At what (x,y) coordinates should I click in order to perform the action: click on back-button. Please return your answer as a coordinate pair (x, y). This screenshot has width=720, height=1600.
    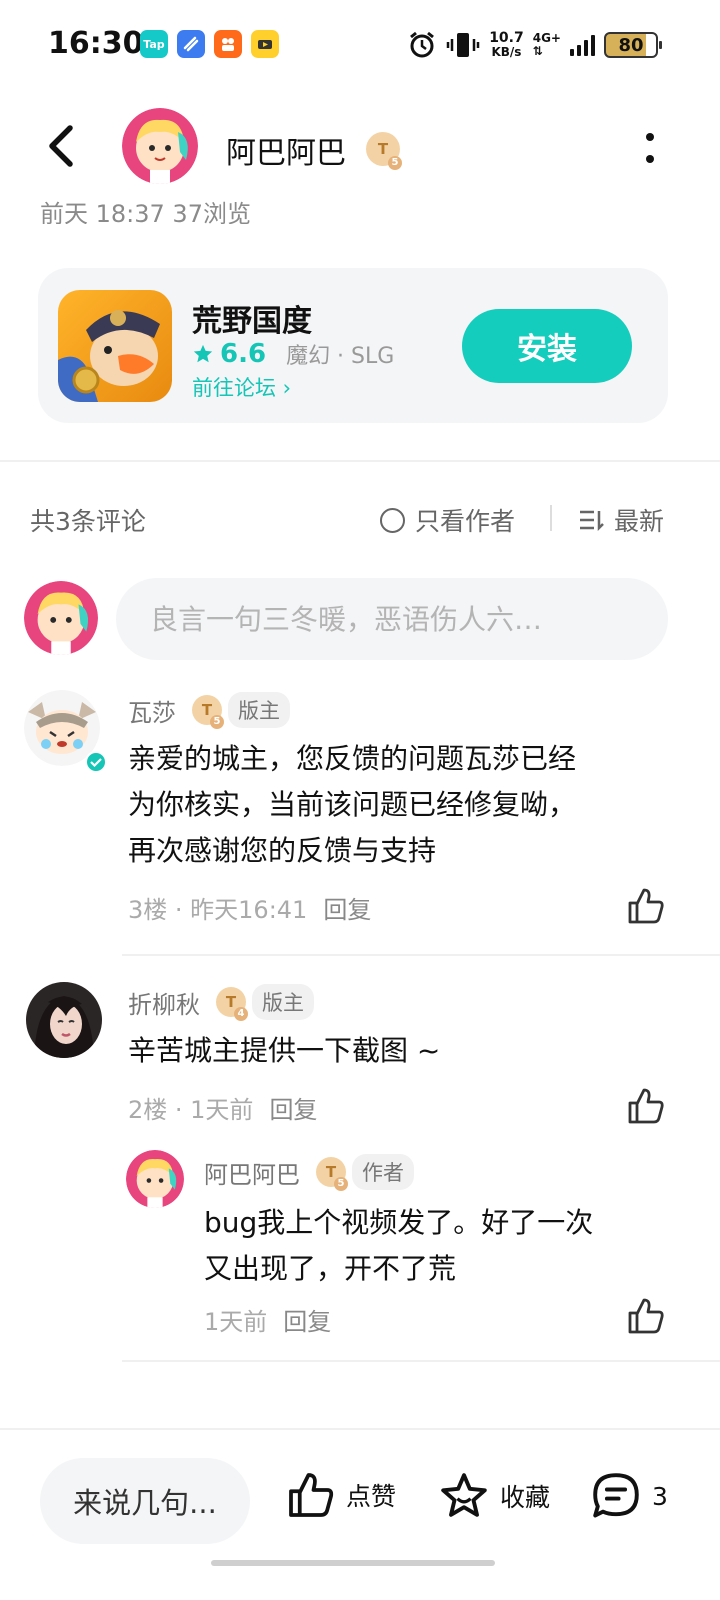
    Looking at the image, I should click on (62, 146).